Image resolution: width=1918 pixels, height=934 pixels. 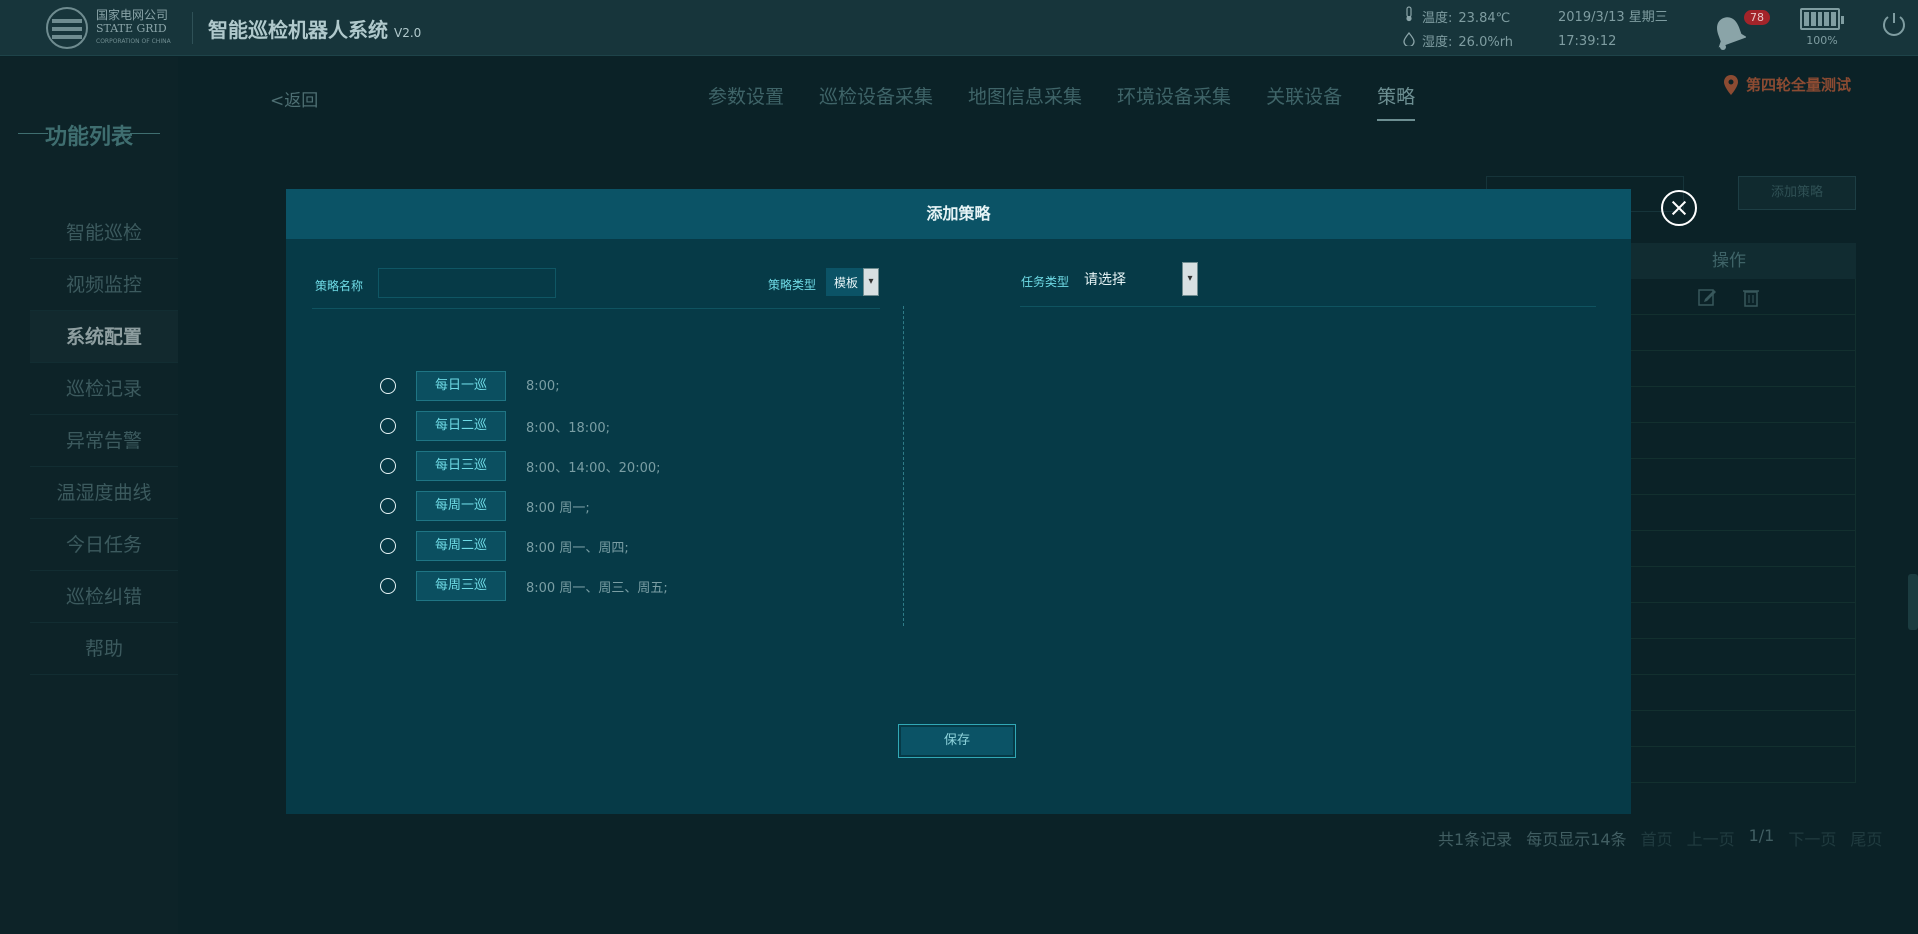 I want to click on template-option: 每日二巡 8:00、18:00;, so click(x=524, y=426).